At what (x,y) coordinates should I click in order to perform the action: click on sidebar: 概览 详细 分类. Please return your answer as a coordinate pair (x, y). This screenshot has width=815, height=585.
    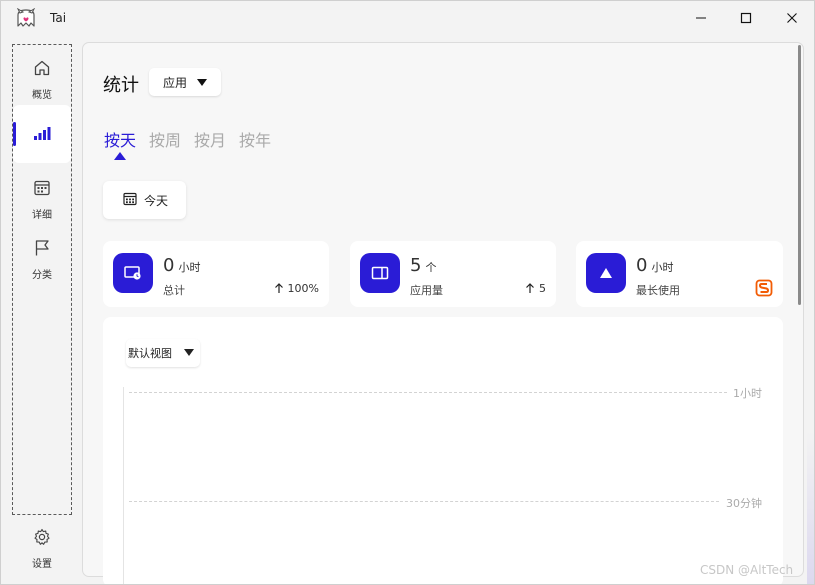
    Looking at the image, I should click on (42, 279).